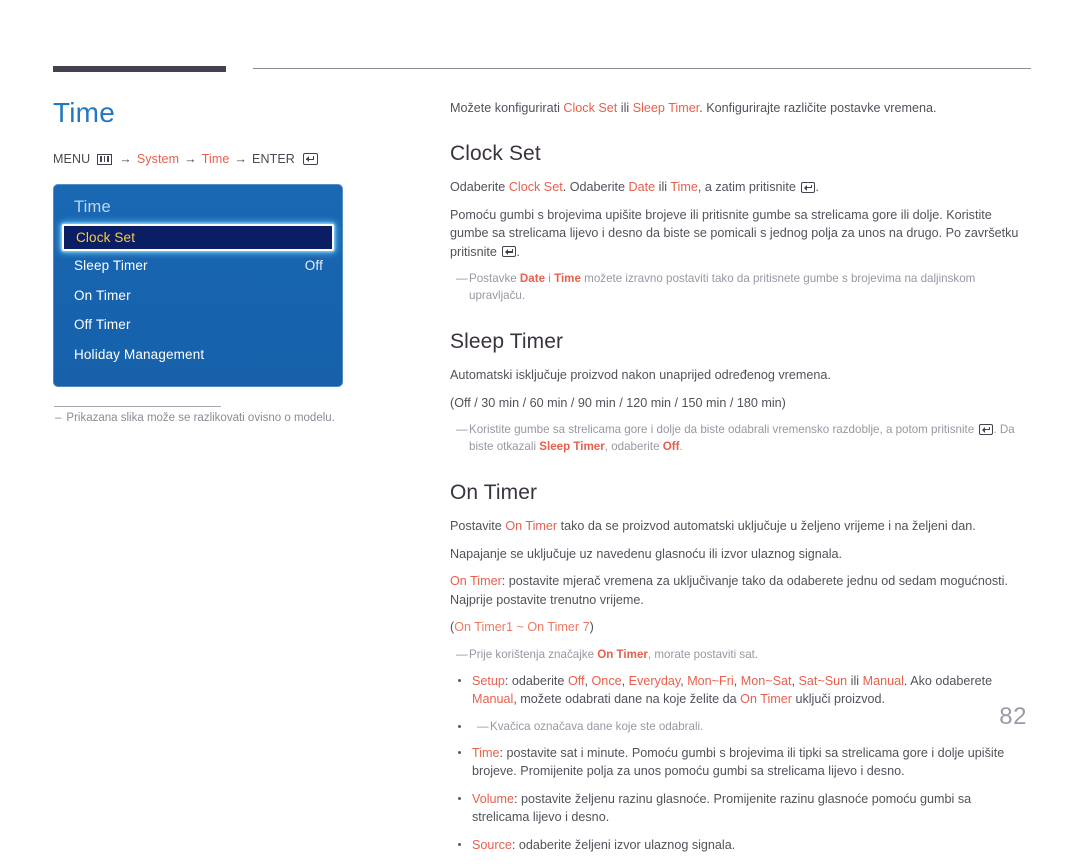 The height and width of the screenshot is (864, 1080). I want to click on csn-t2: i, so click(550, 278).